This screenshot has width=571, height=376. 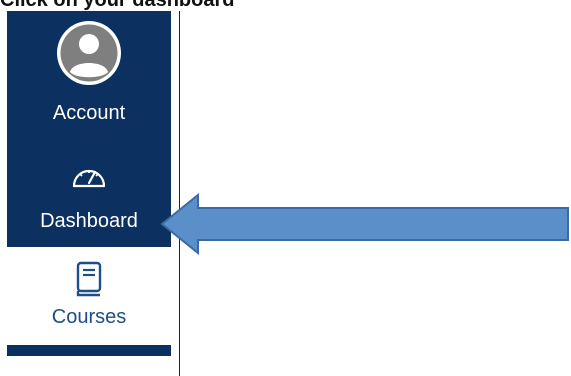 What do you see at coordinates (89, 279) in the screenshot?
I see `book-icon` at bounding box center [89, 279].